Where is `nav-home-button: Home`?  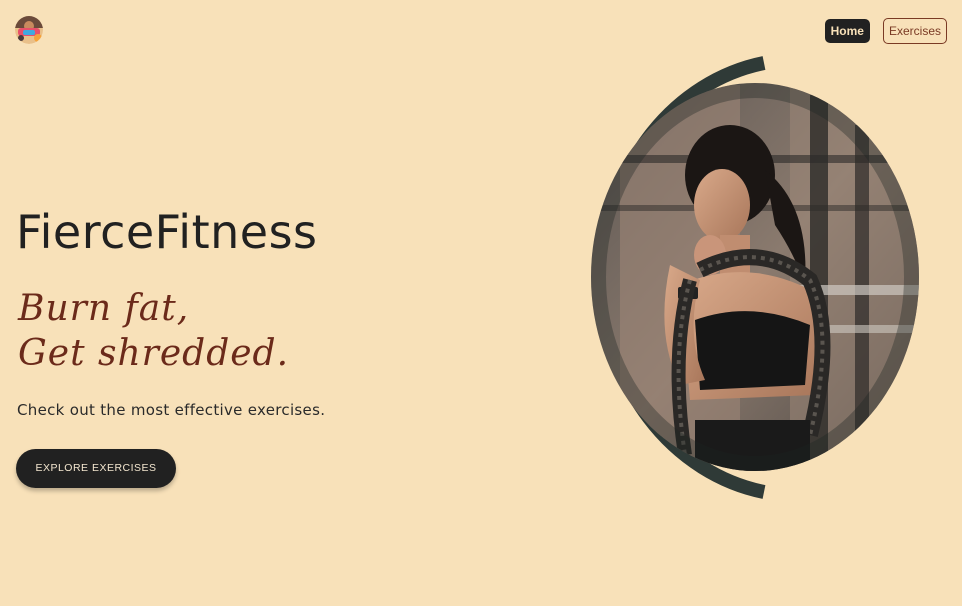 nav-home-button: Home is located at coordinates (847, 31).